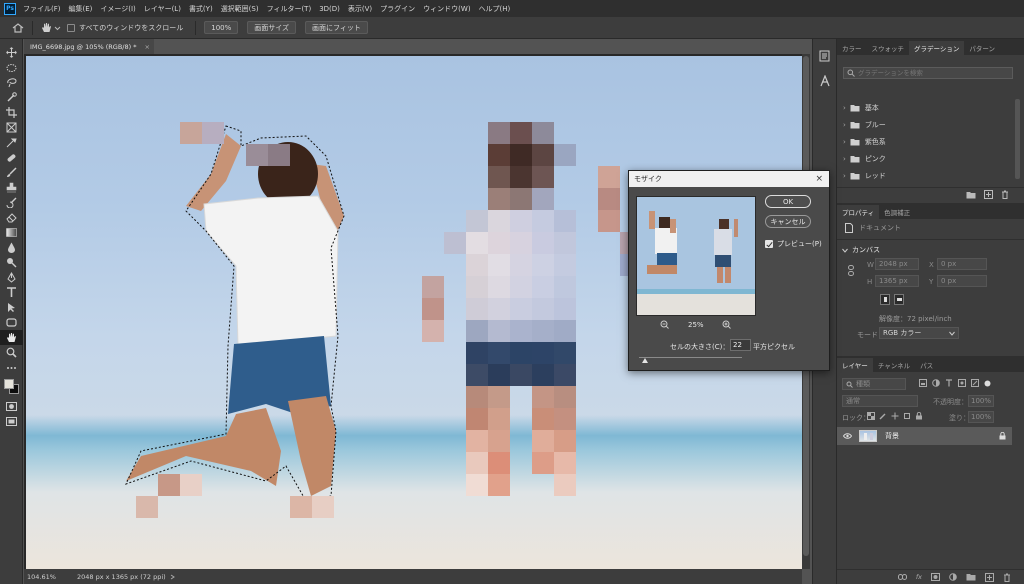 This screenshot has height=584, width=1024. I want to click on new-layer-icon, so click(989, 577).